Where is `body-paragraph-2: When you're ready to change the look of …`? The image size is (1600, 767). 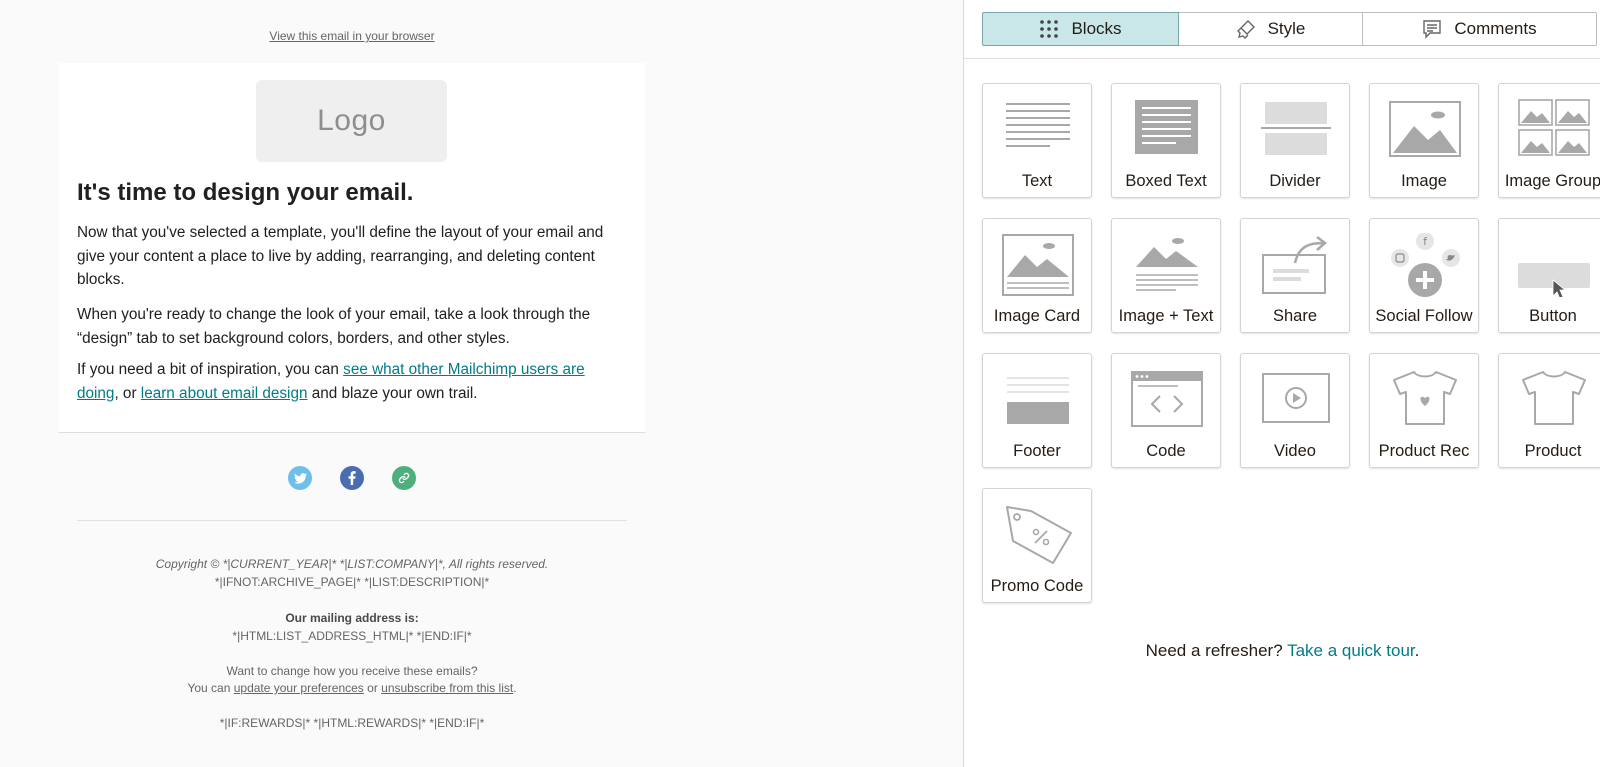 body-paragraph-2: When you're ready to change the look of … is located at coordinates (334, 326).